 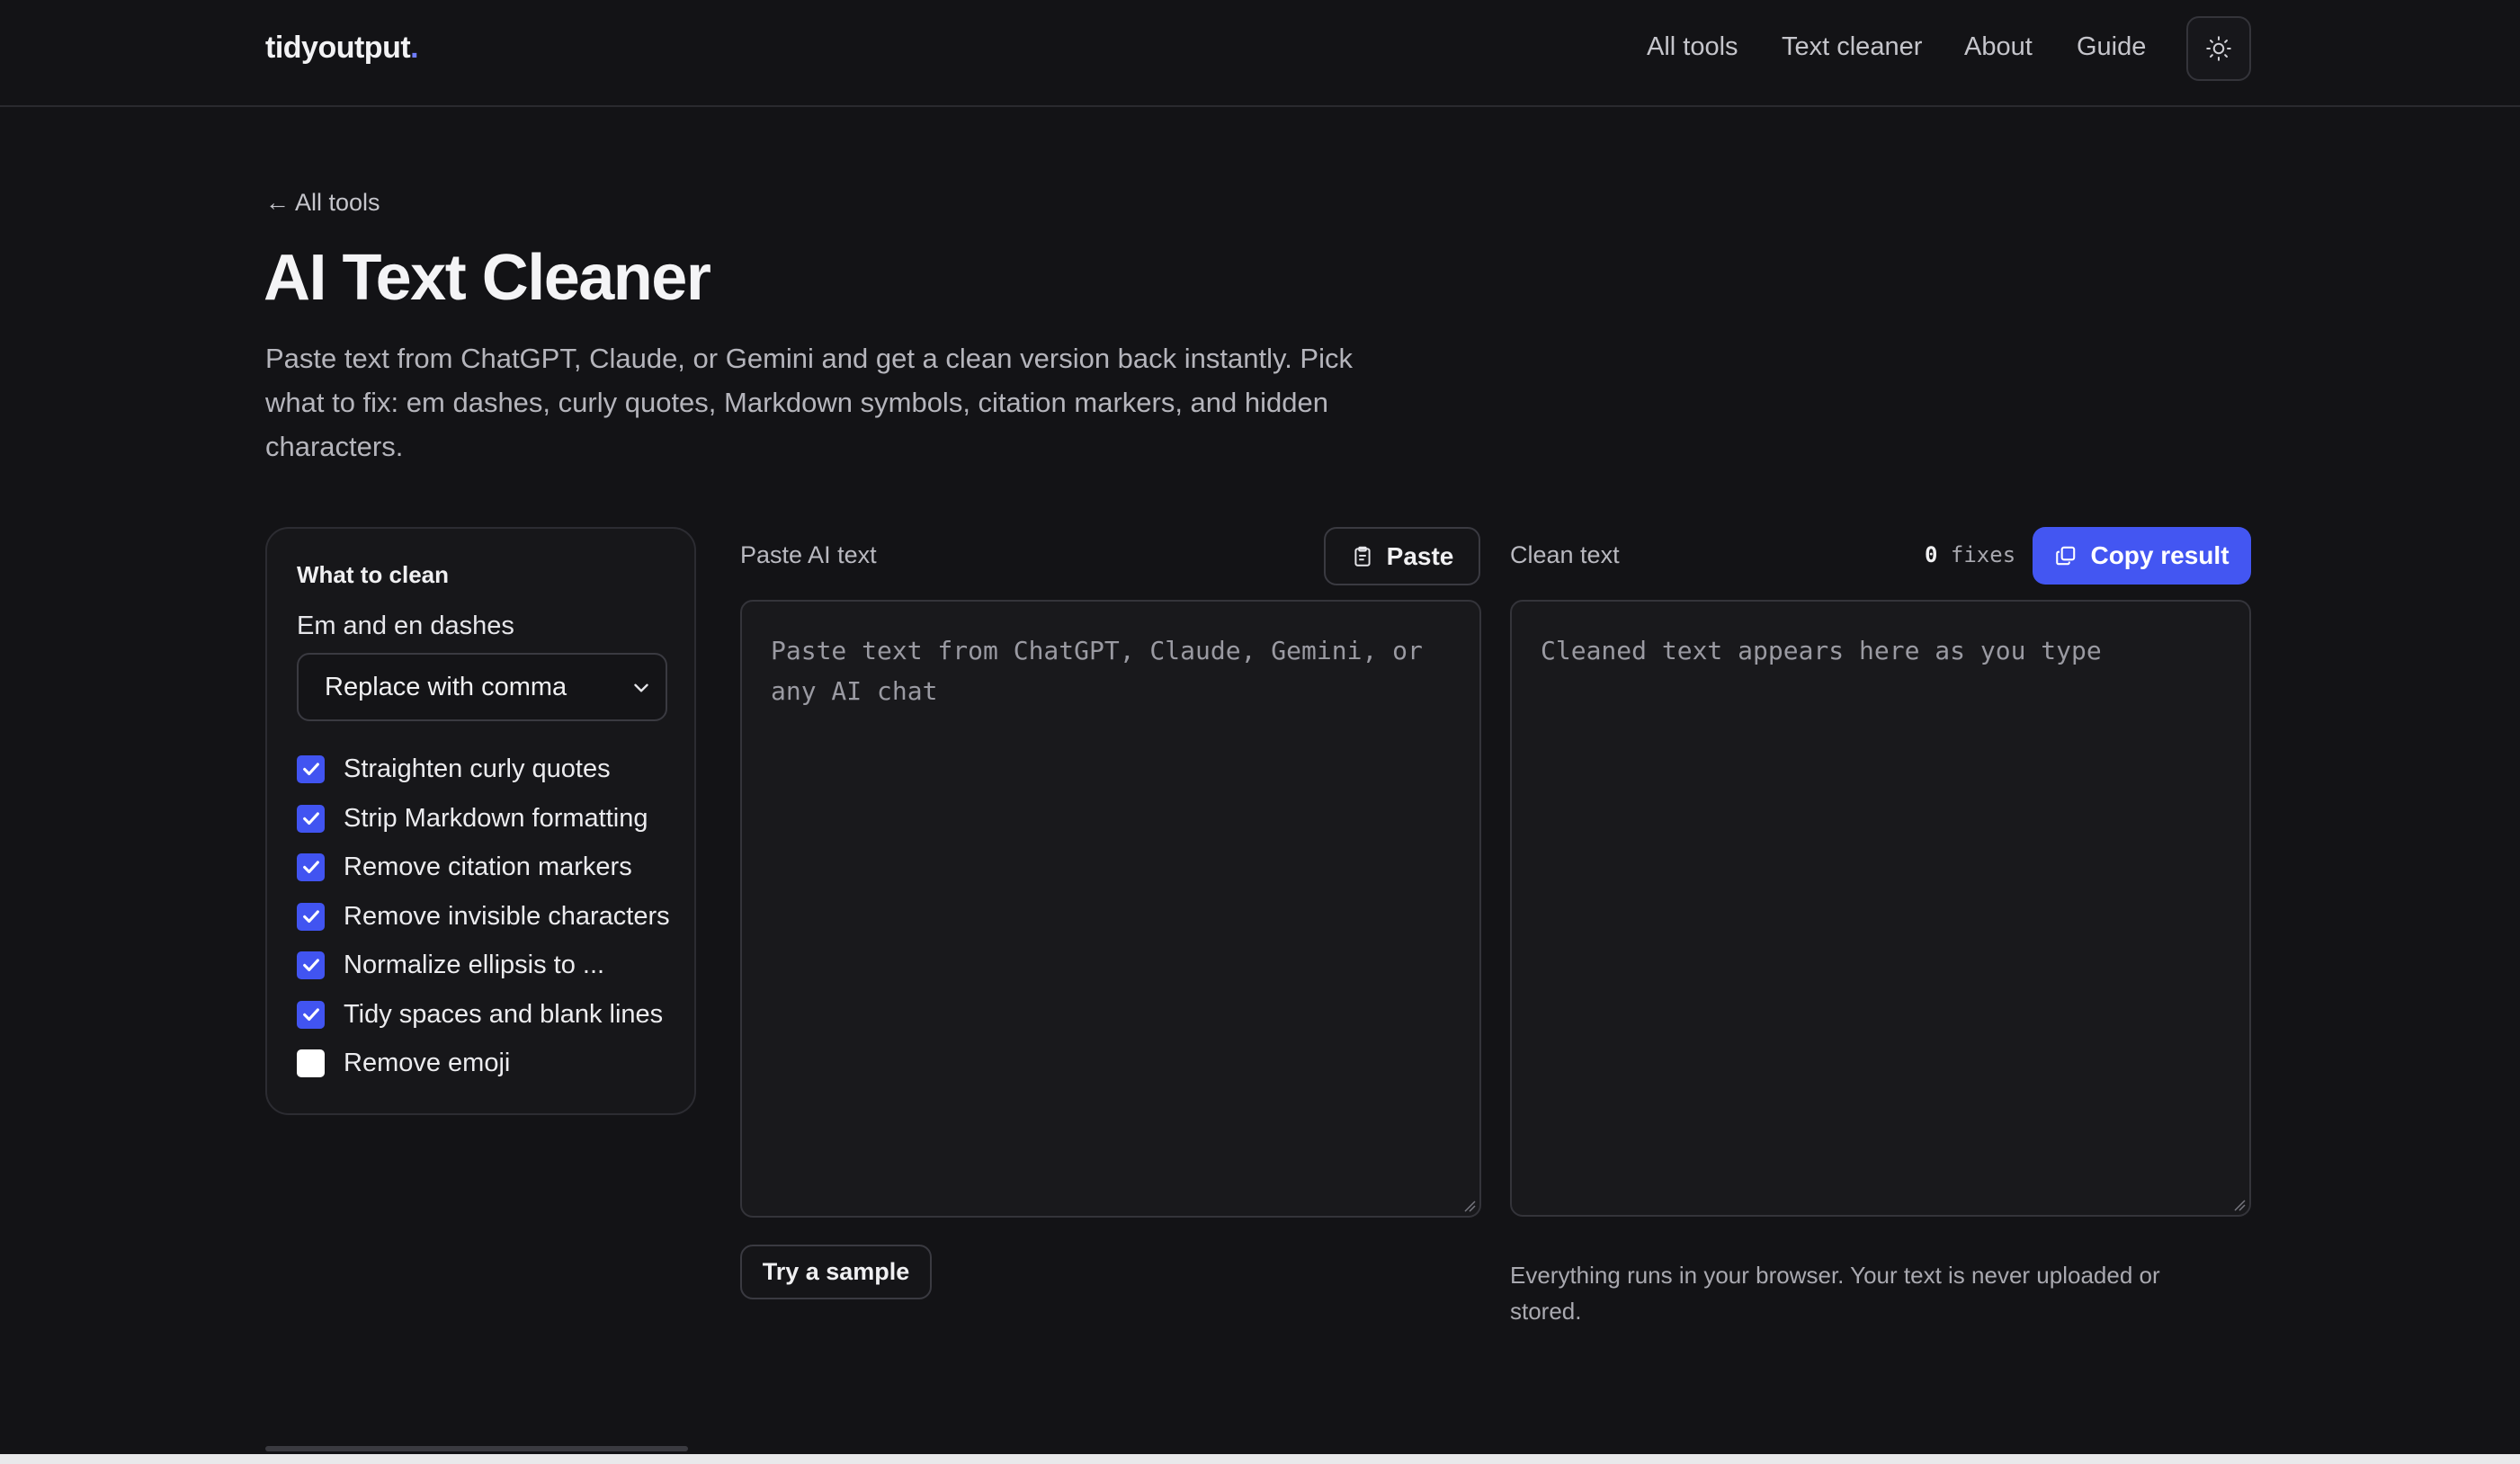 I want to click on theme-toggle-button, so click(x=2219, y=48).